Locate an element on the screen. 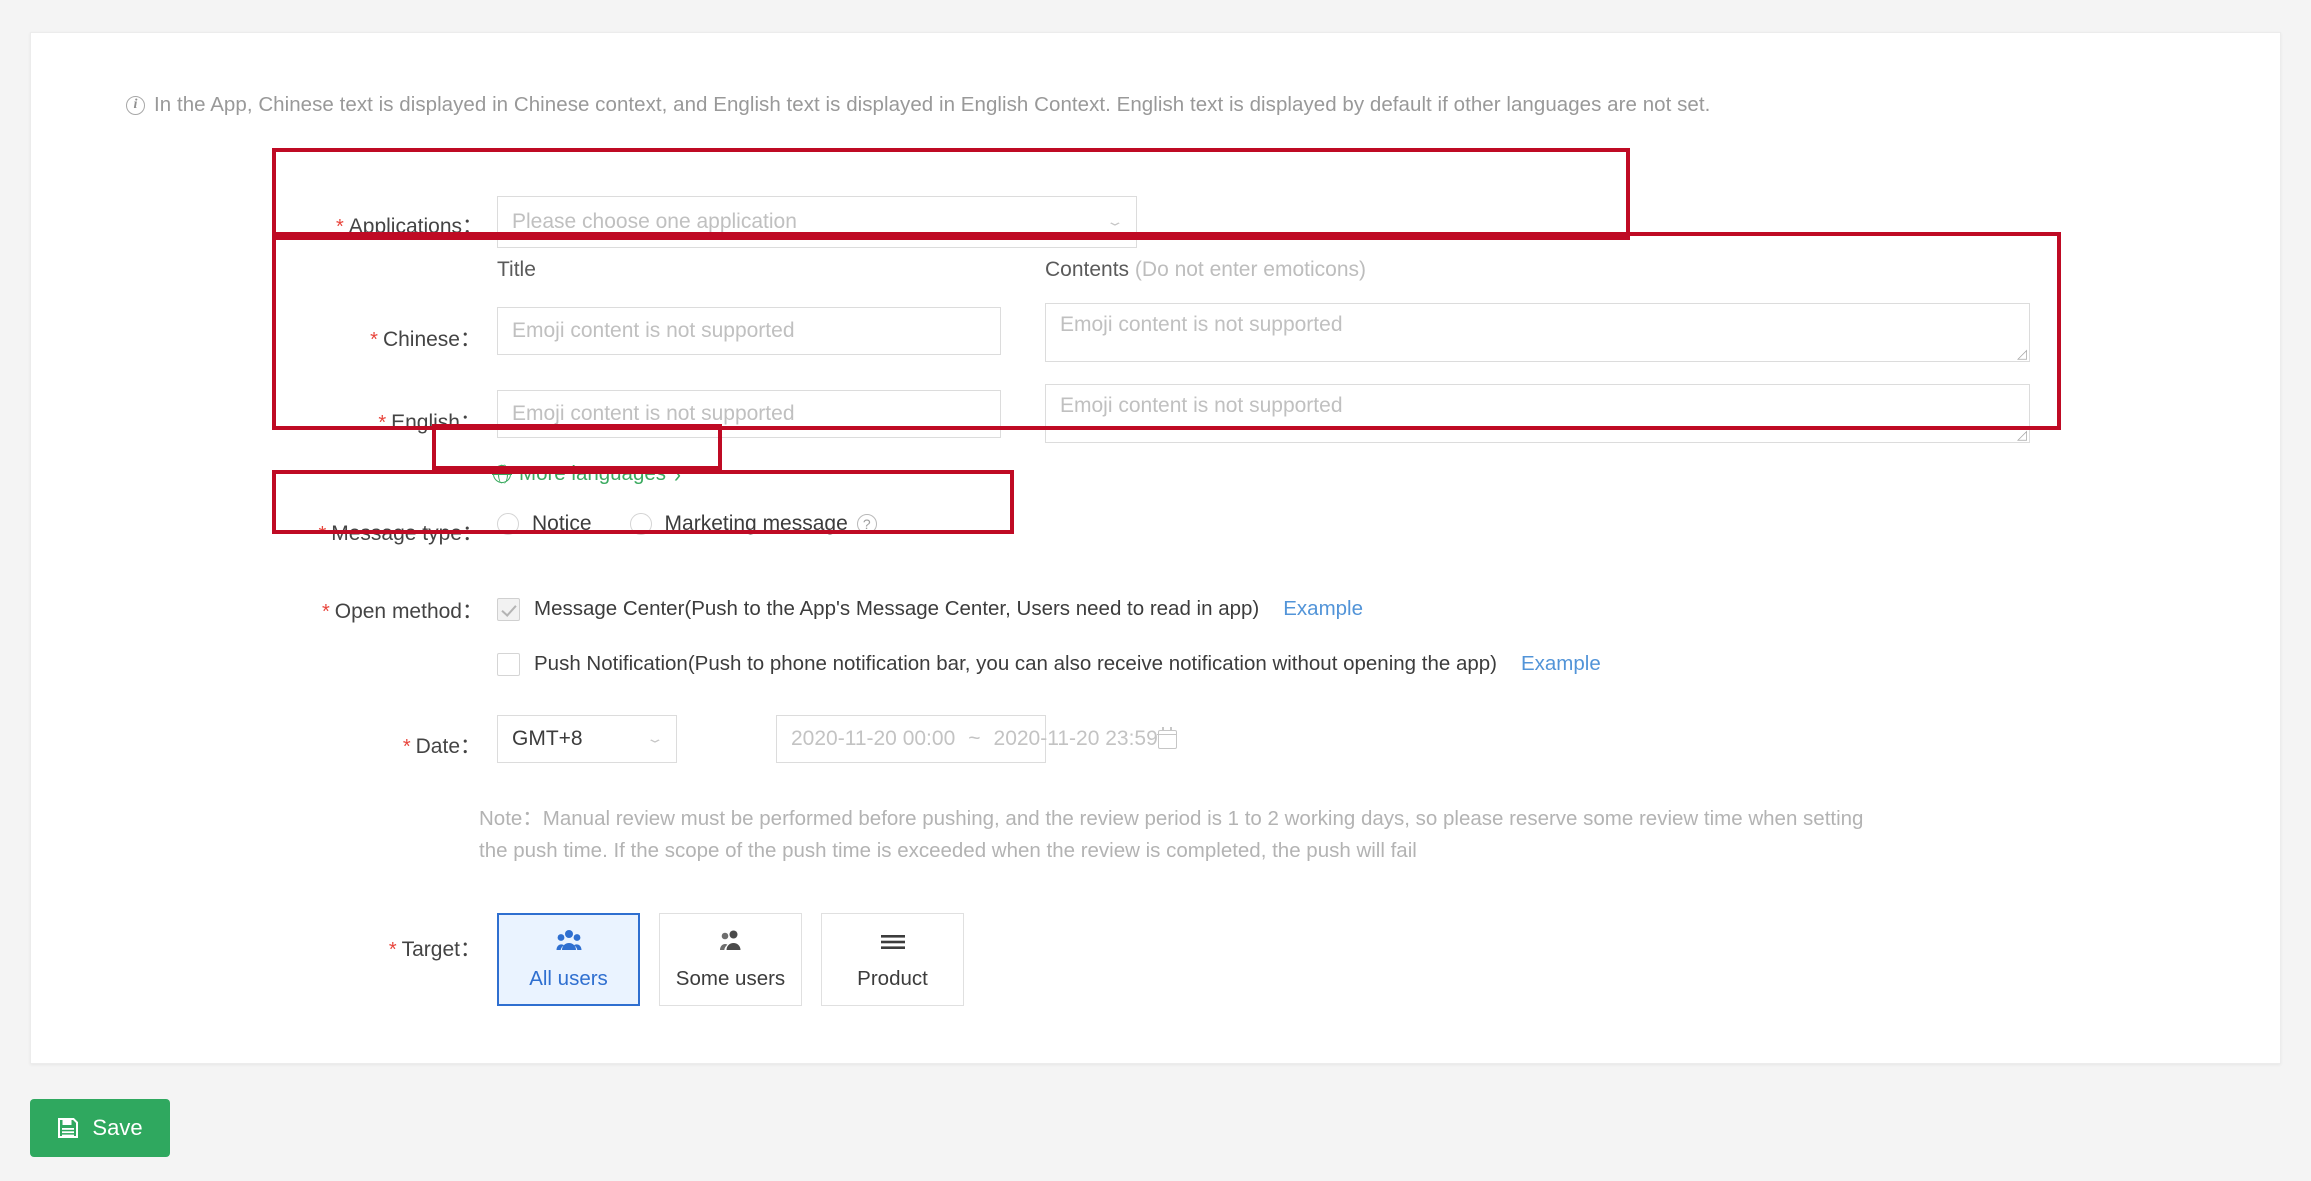  timezone-value: GMT+8 is located at coordinates (547, 738).